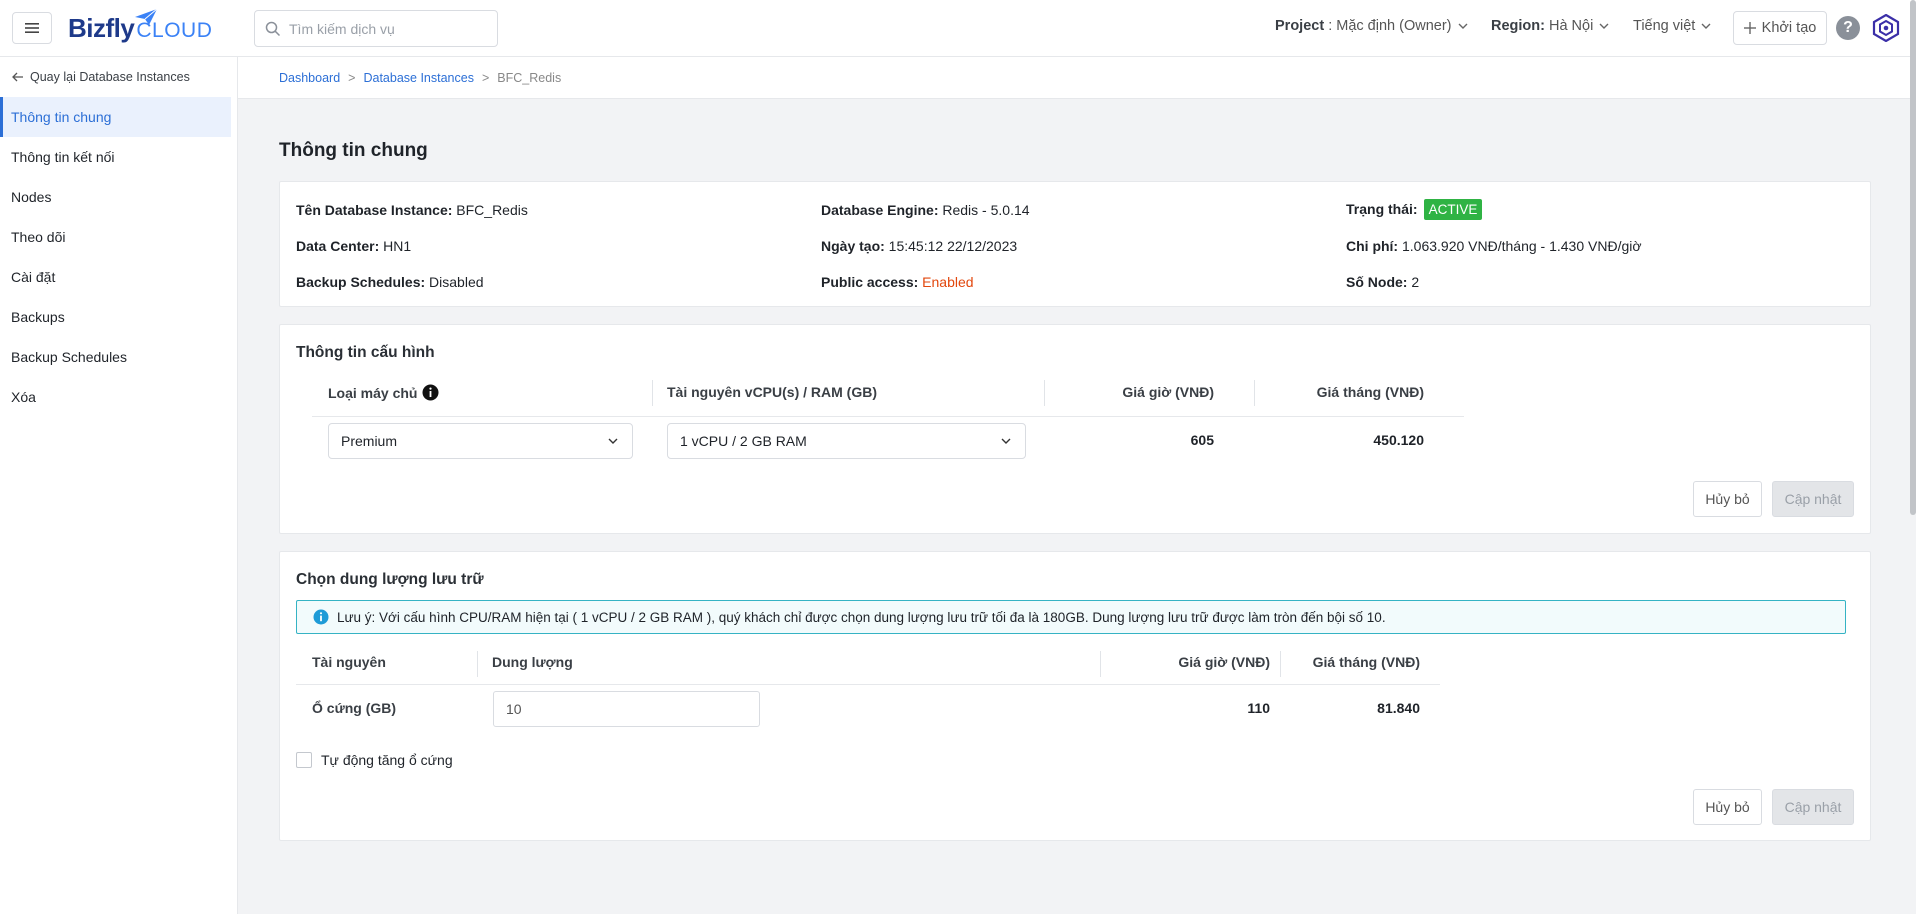 This screenshot has width=1916, height=914. Describe the element at coordinates (1168, 392) in the screenshot. I see `hourly-price-header: Giá giờ (VNĐ)` at that location.